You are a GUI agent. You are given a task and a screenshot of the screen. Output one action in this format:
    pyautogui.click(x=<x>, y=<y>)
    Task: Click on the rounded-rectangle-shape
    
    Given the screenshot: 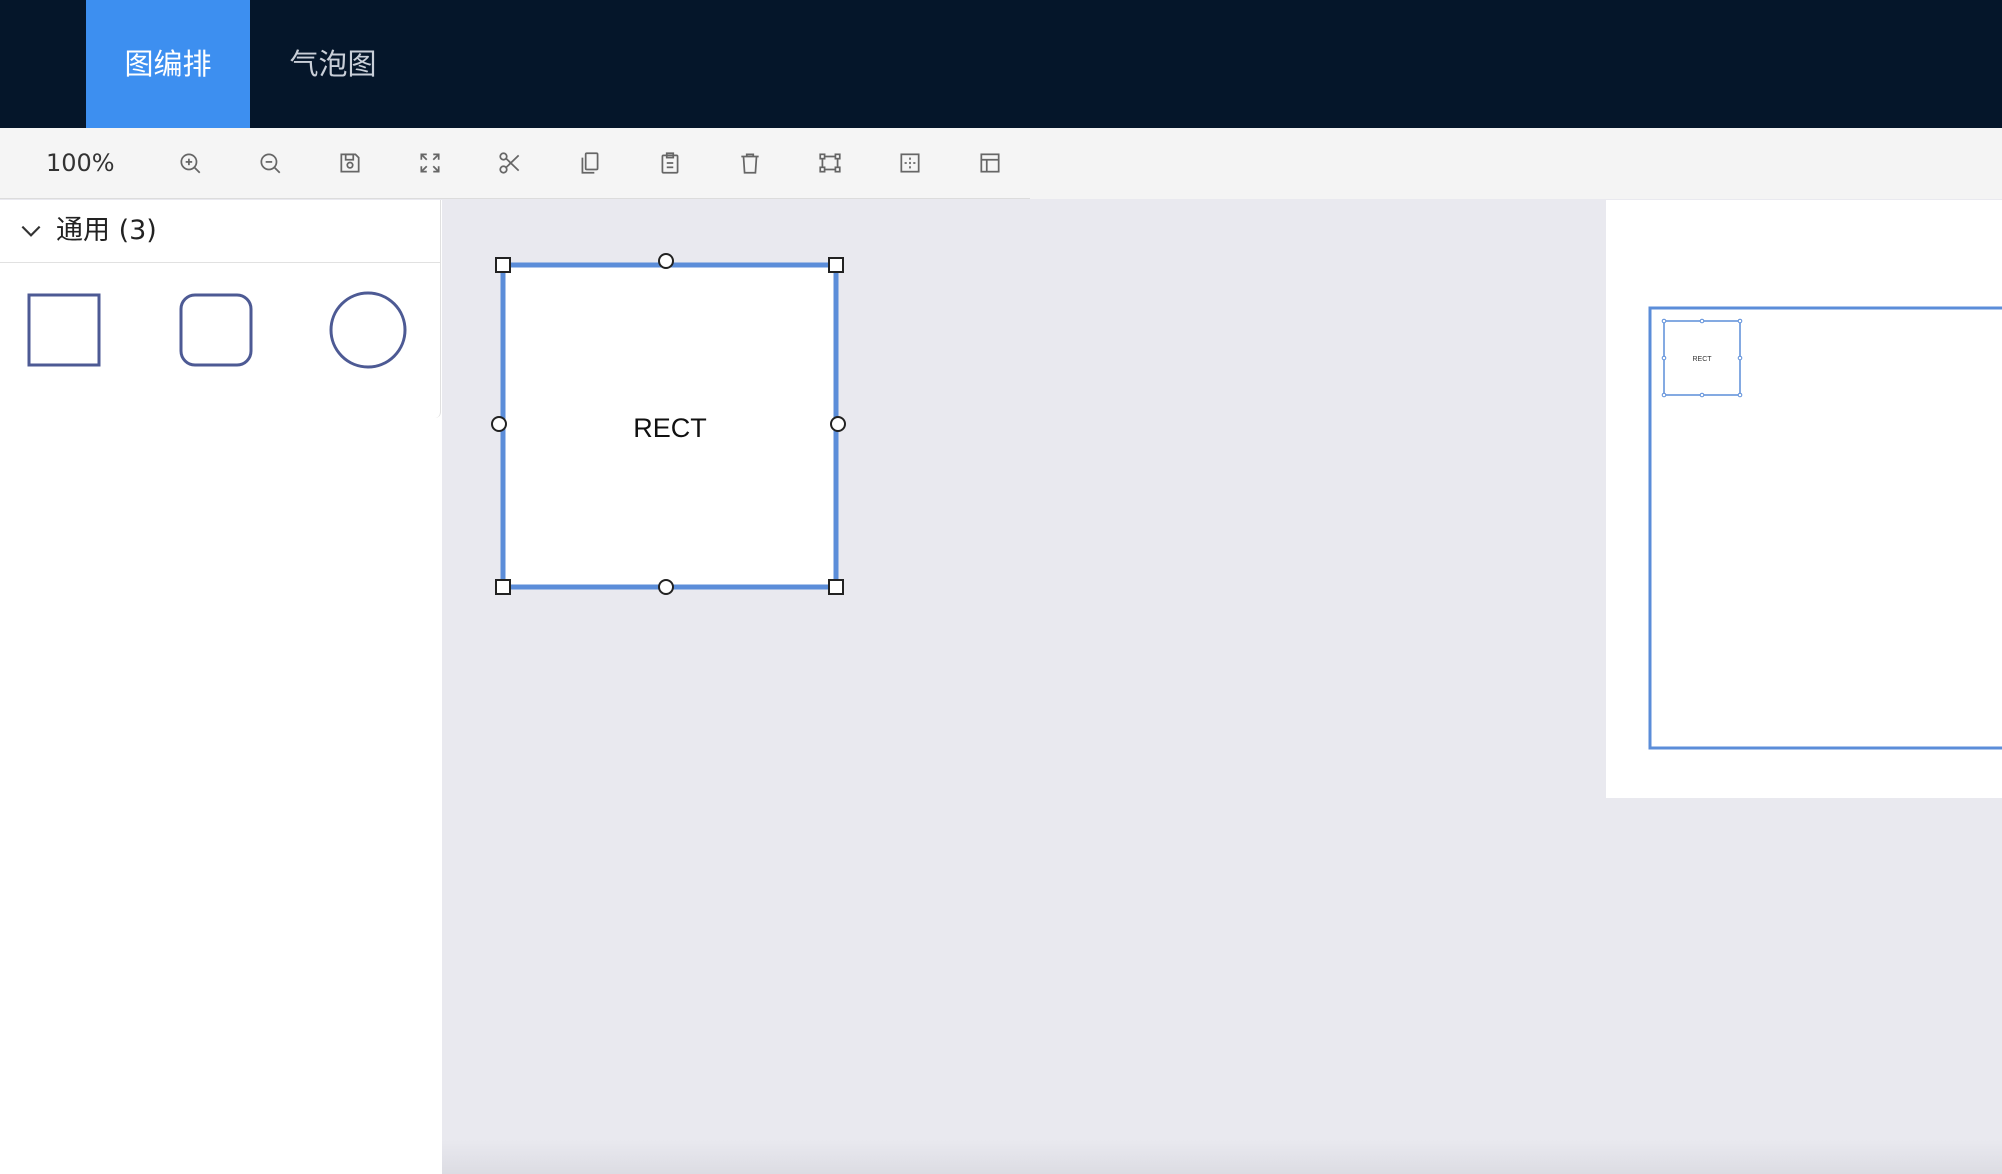 What is the action you would take?
    pyautogui.click(x=216, y=330)
    